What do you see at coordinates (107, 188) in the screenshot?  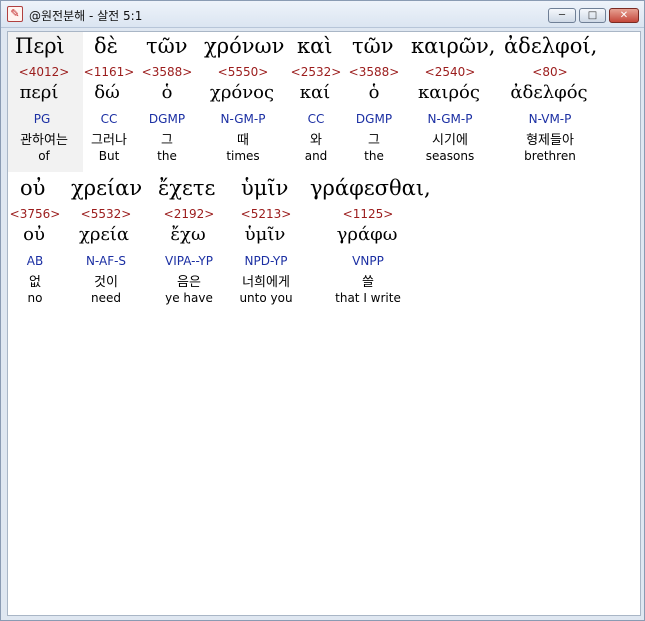 I see `greek-word: χρείαν` at bounding box center [107, 188].